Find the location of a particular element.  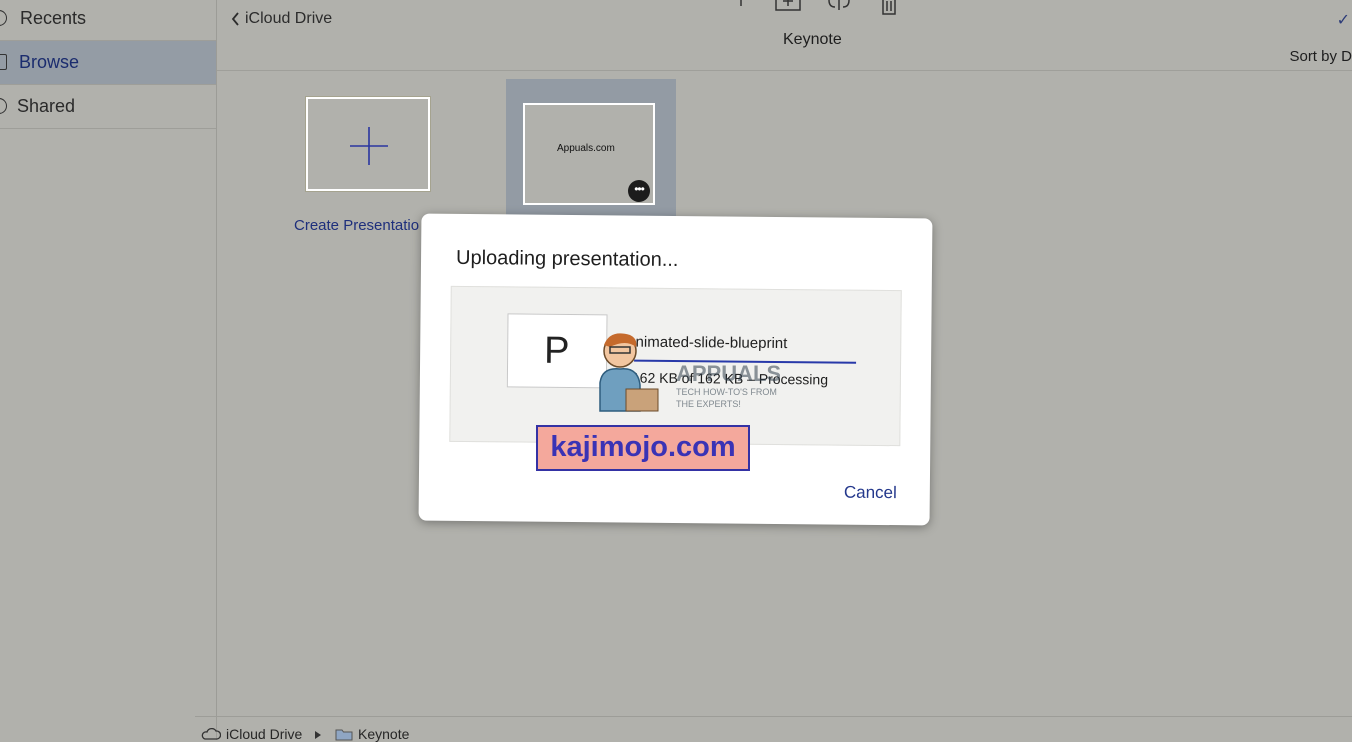

appuals-watermark-logo: APPUALS TECH HOW-TO'S FROM THE EXPERTS! is located at coordinates (689, 372).